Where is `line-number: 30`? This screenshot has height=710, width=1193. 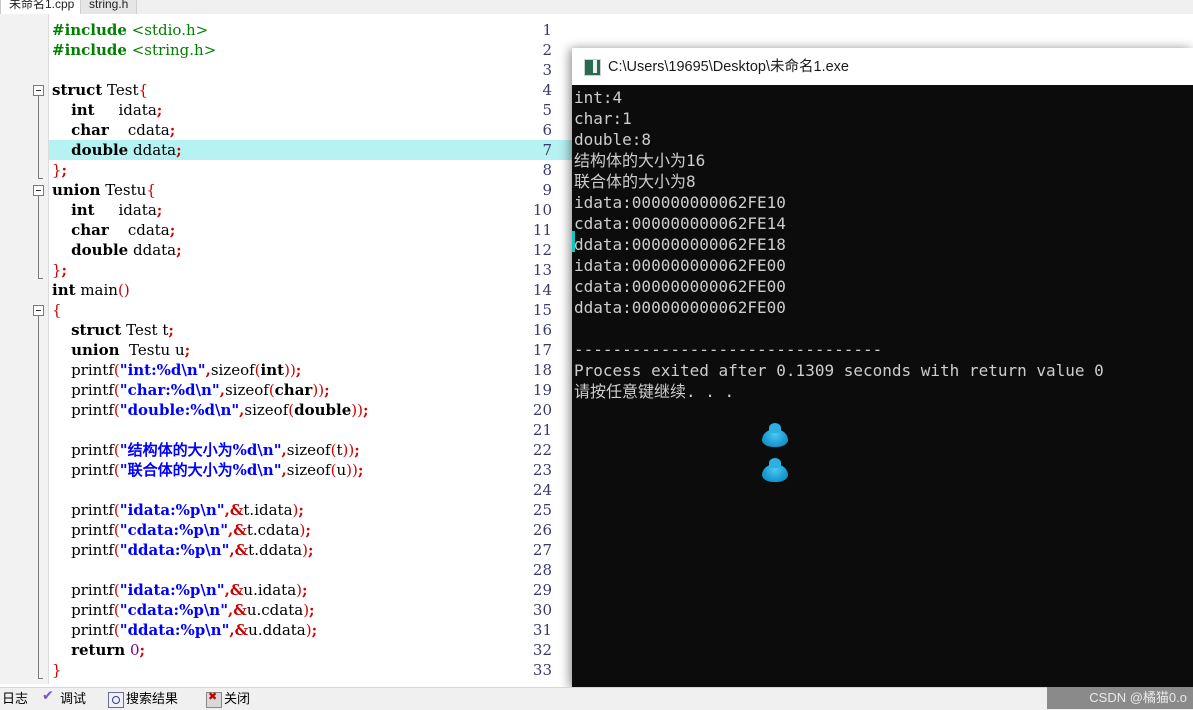
line-number: 30 is located at coordinates (542, 610).